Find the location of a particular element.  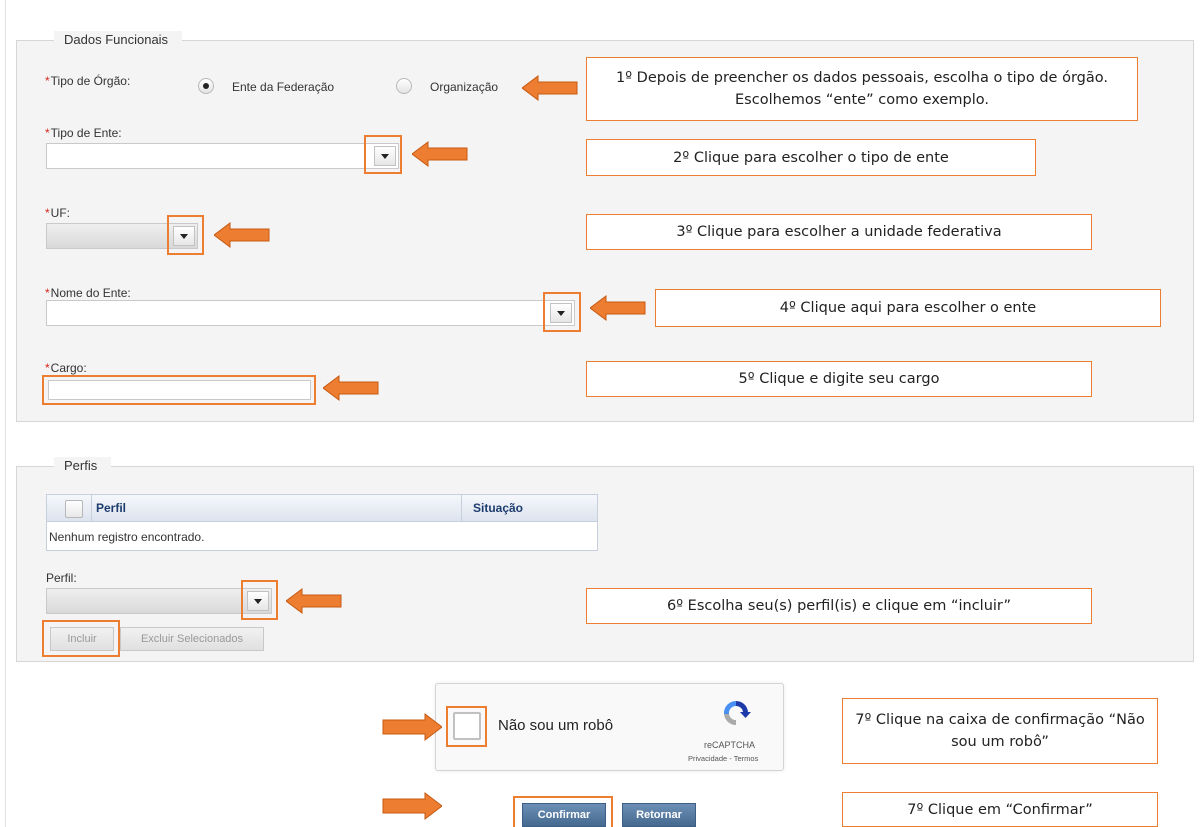

page-edge is located at coordinates (5, 413).